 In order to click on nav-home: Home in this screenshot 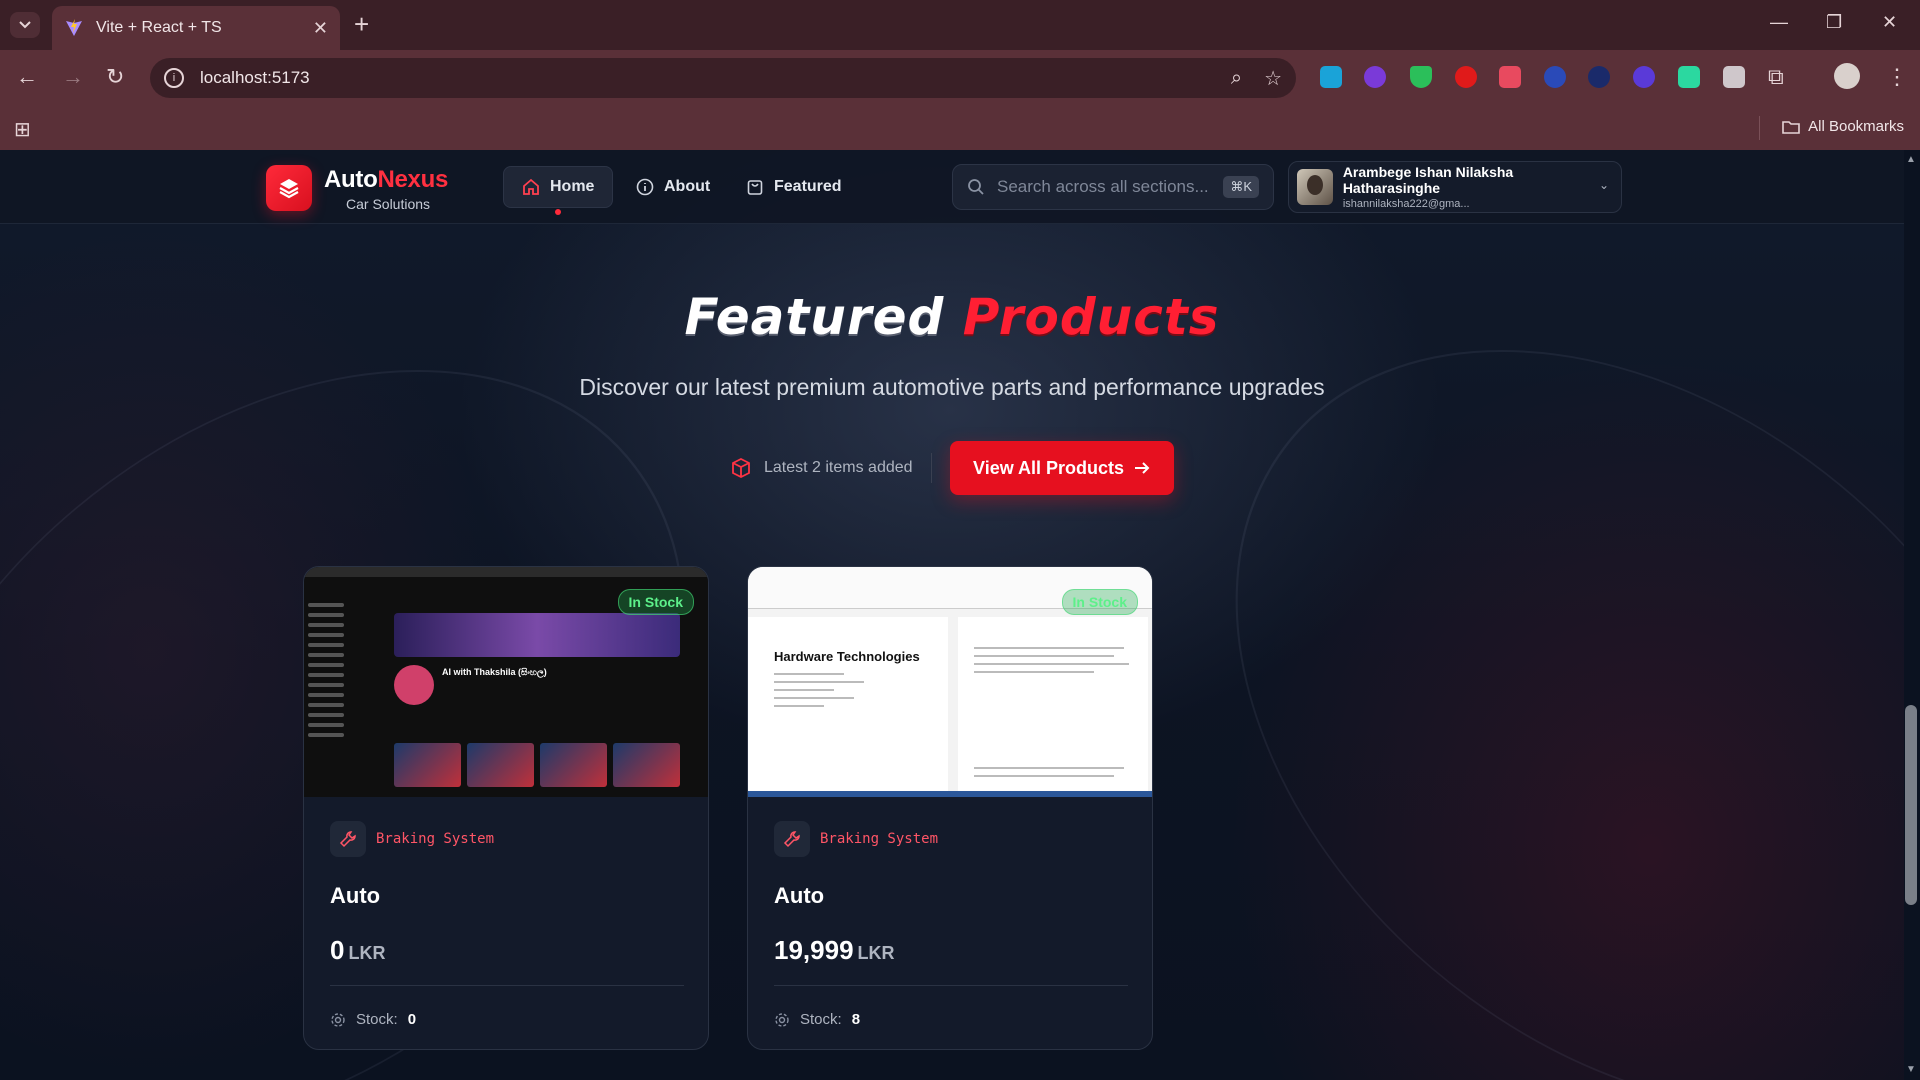, I will do `click(558, 187)`.